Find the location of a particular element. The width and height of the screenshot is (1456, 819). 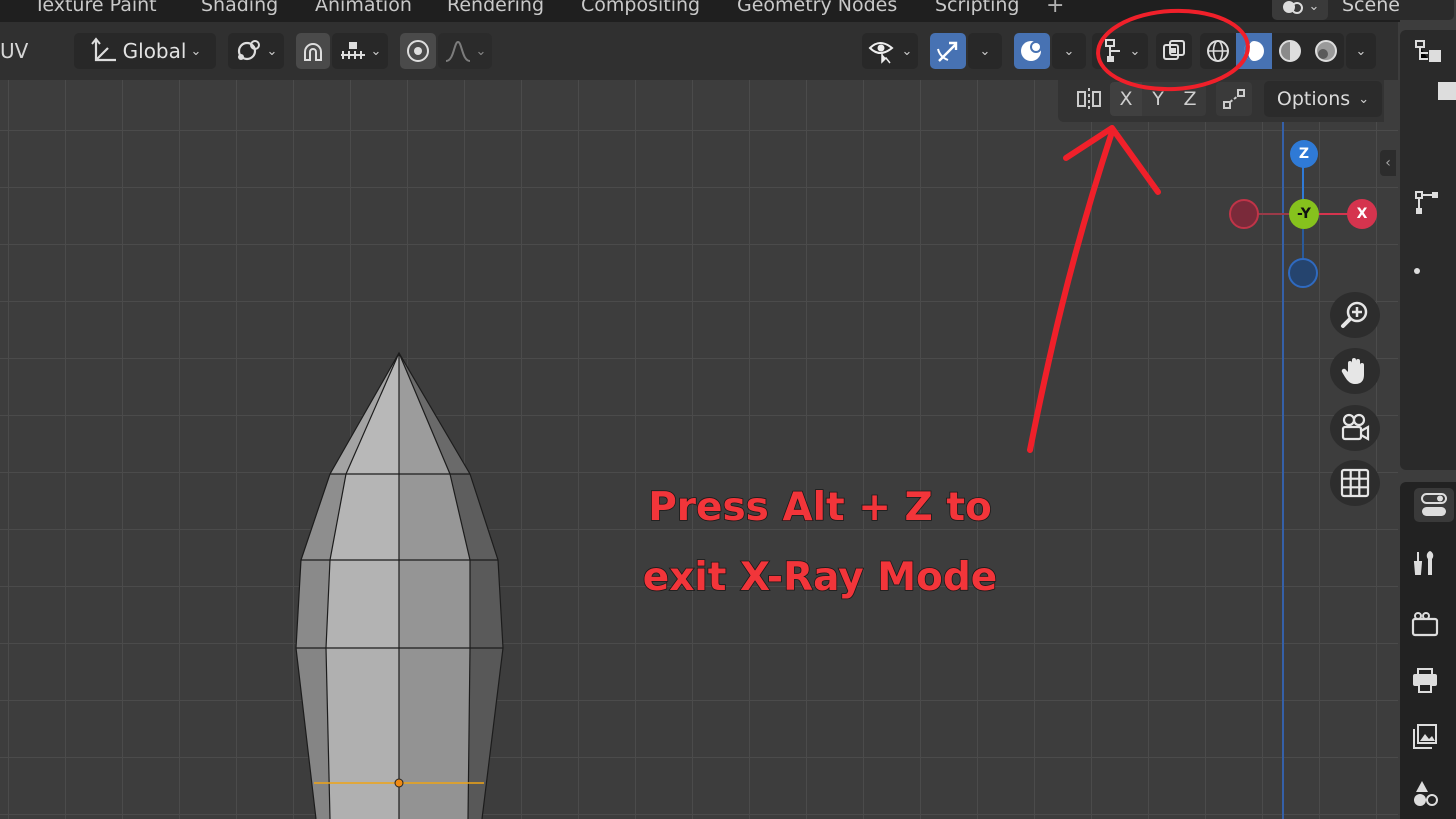

annotation-line-1: Press Alt + Z to is located at coordinates (819, 507).